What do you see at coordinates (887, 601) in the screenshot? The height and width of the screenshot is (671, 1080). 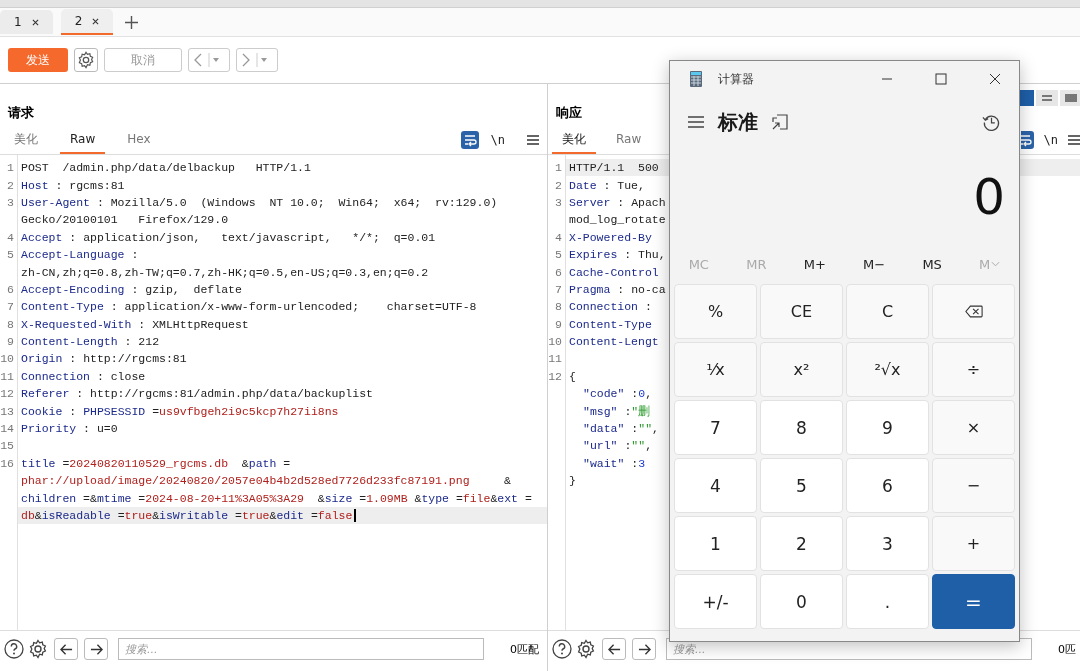 I see `calculator-key: .` at bounding box center [887, 601].